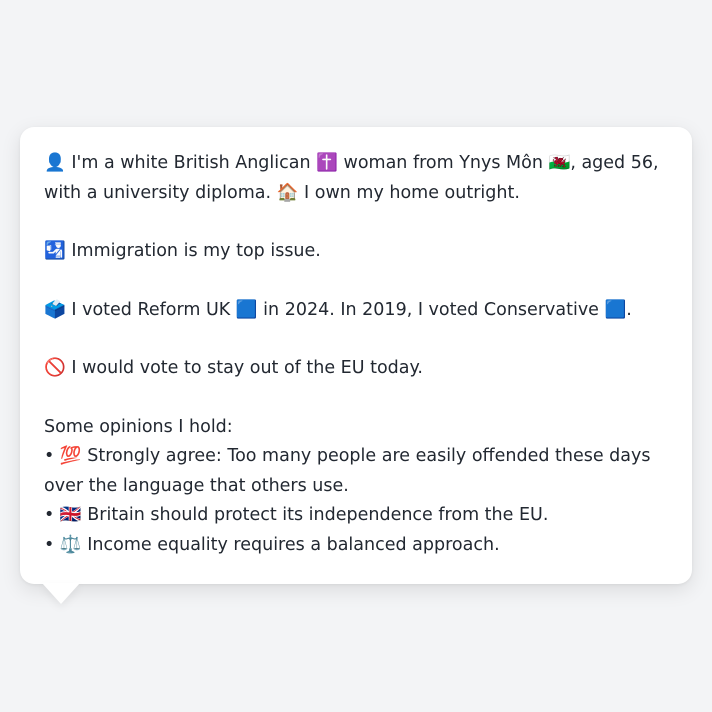 Image resolution: width=712 pixels, height=712 pixels. What do you see at coordinates (70, 456) in the screenshot?
I see `hundred-points-icon: 💯` at bounding box center [70, 456].